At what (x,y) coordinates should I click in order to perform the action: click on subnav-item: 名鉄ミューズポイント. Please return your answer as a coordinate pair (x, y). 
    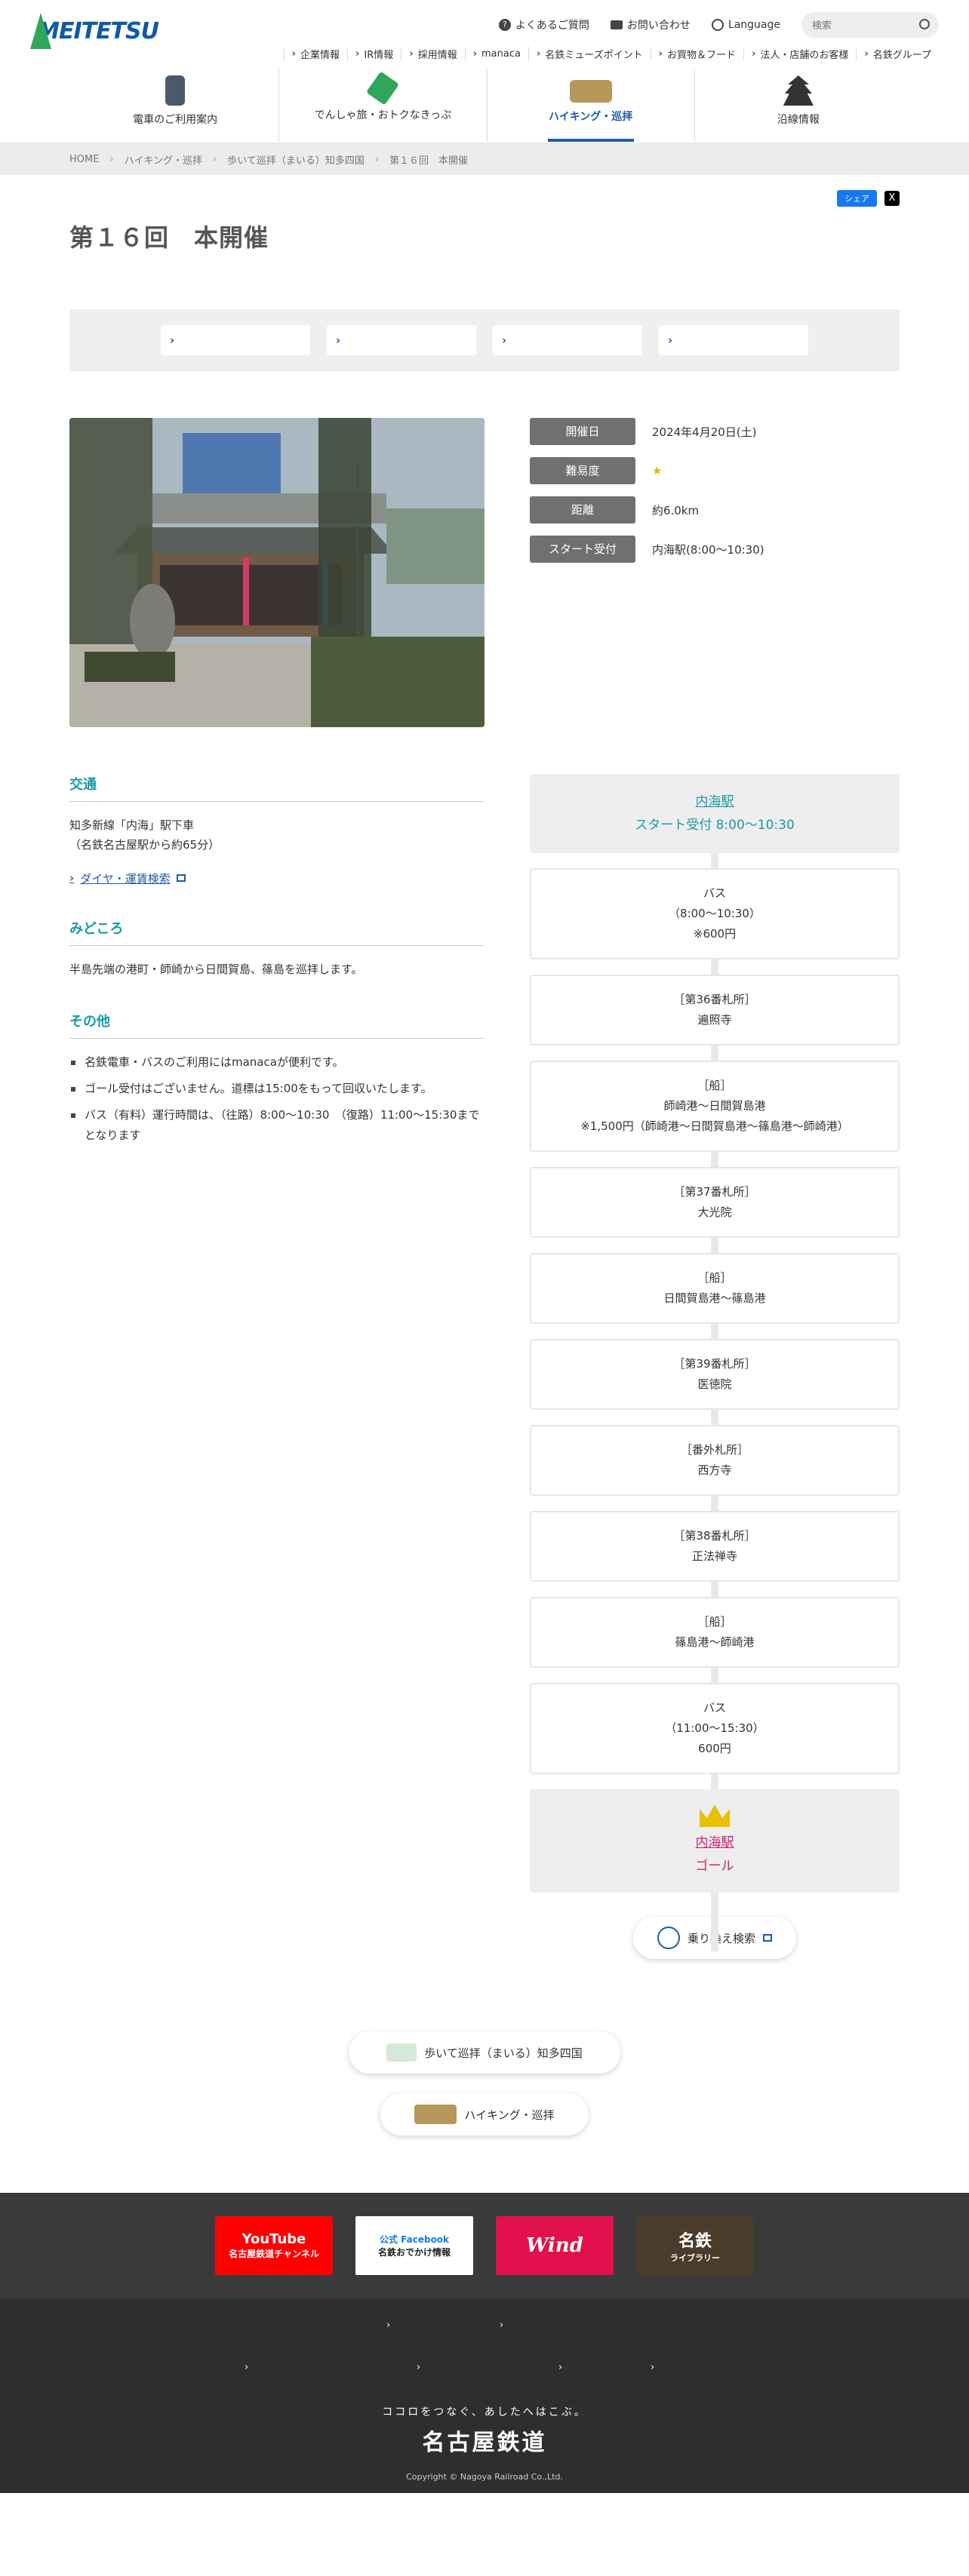
    Looking at the image, I should click on (589, 54).